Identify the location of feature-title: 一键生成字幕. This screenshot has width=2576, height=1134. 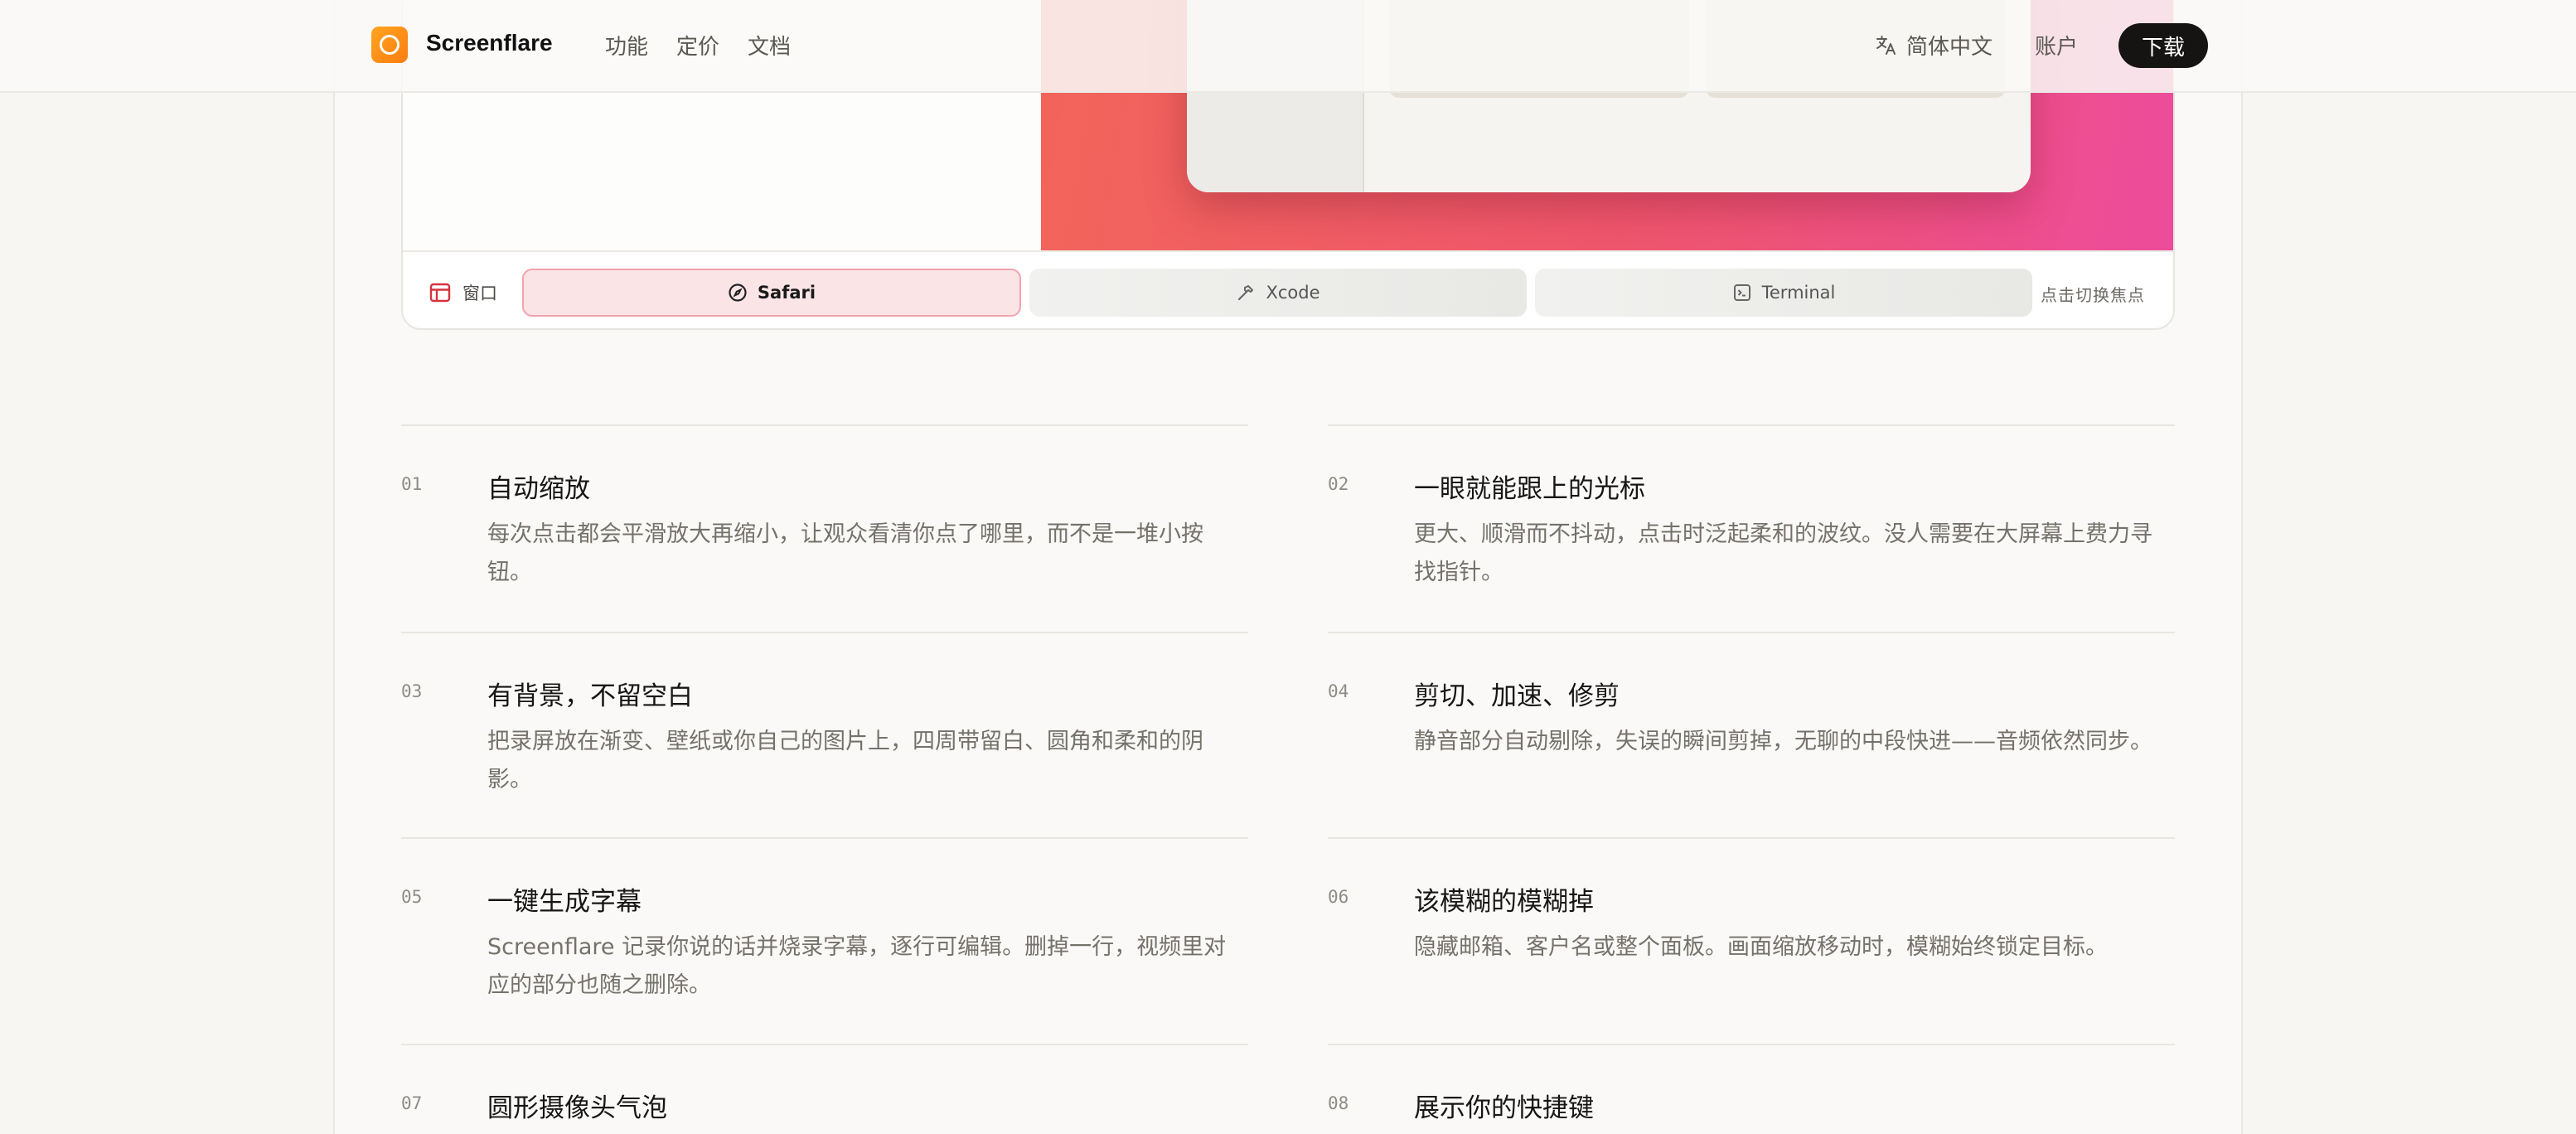
(564, 902).